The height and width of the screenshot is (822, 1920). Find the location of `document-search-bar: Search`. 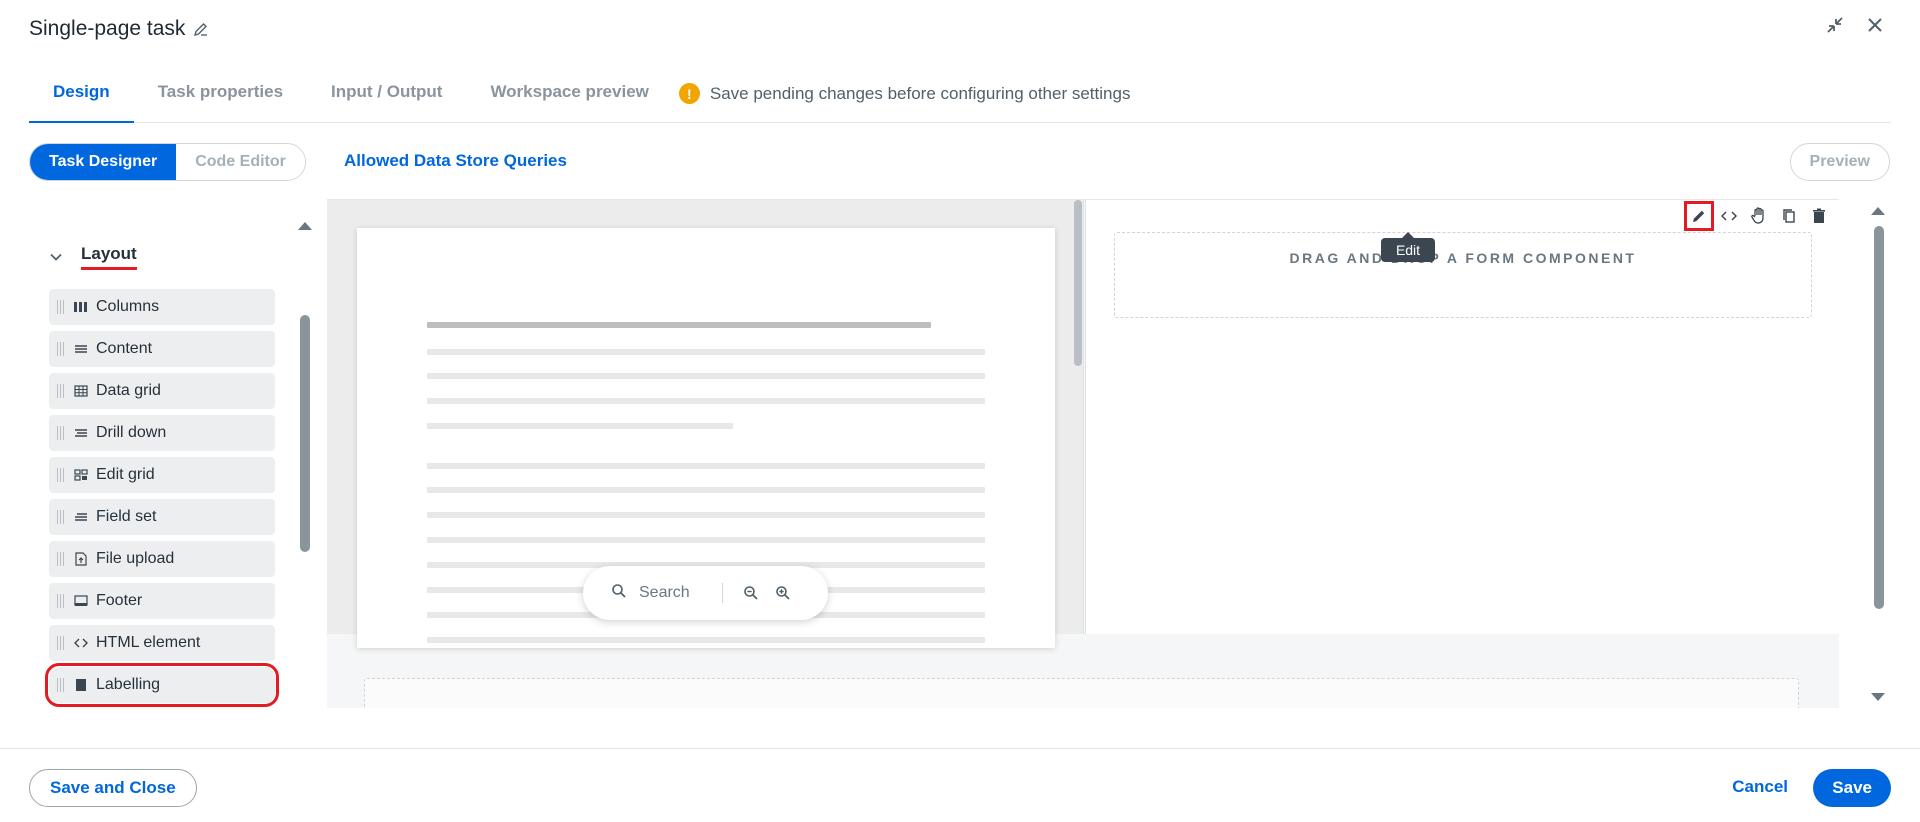

document-search-bar: Search is located at coordinates (705, 593).